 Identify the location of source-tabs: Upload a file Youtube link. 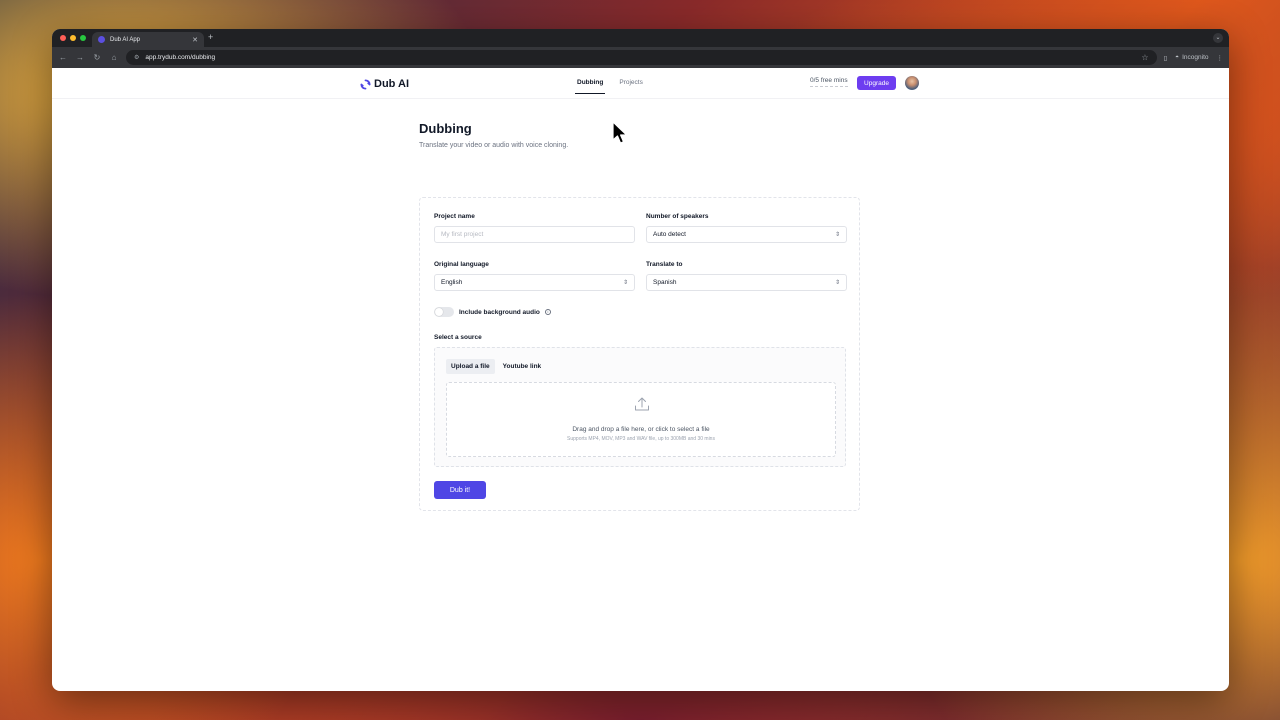
(496, 366).